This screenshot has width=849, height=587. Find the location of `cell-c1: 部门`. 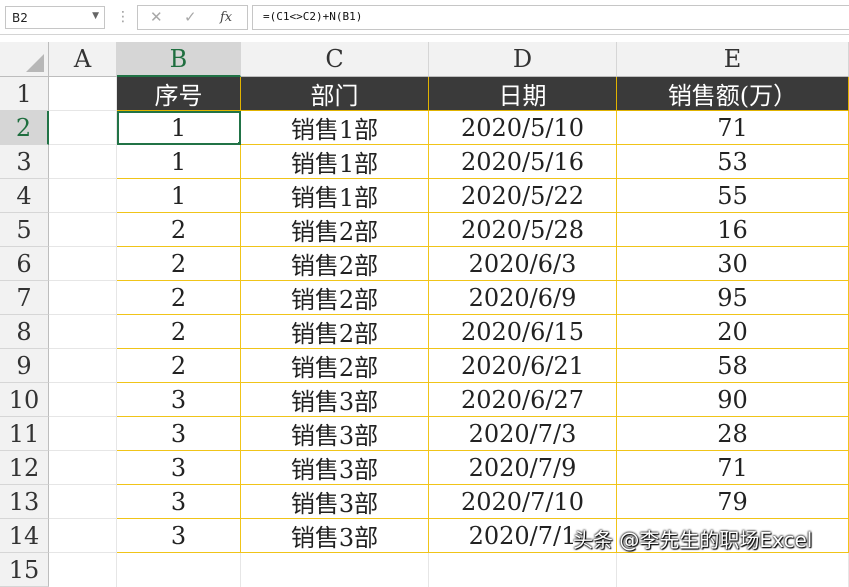

cell-c1: 部门 is located at coordinates (335, 94).